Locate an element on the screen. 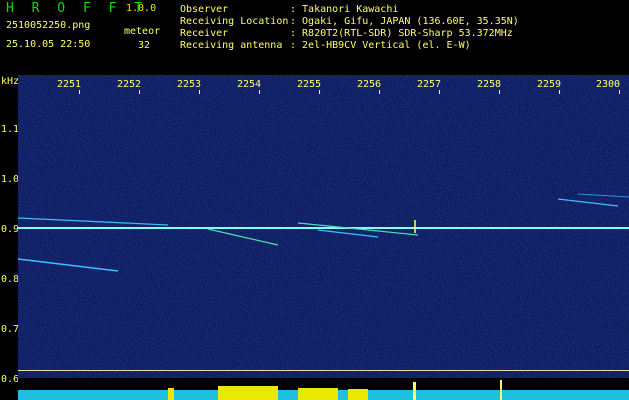  x-tick-label: 2253 is located at coordinates (189, 84).